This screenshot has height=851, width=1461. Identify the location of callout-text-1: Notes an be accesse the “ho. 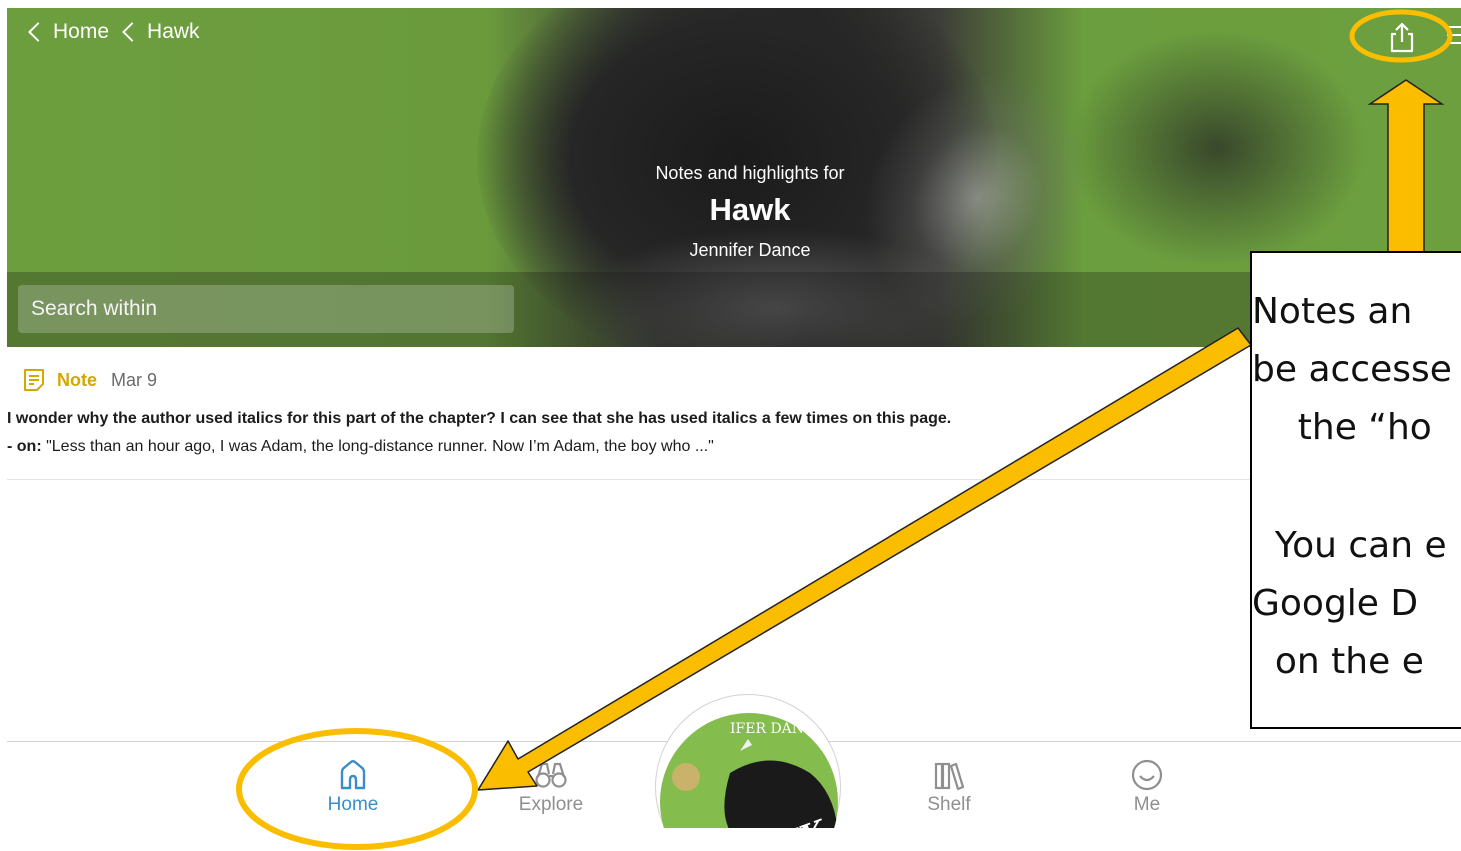
(1352, 369).